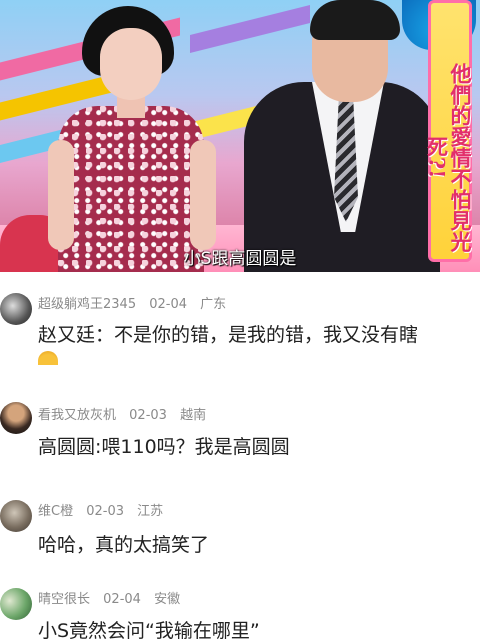 This screenshot has height=643, width=480. I want to click on comment-text: 哈哈，真的太搞笑了, so click(124, 545).